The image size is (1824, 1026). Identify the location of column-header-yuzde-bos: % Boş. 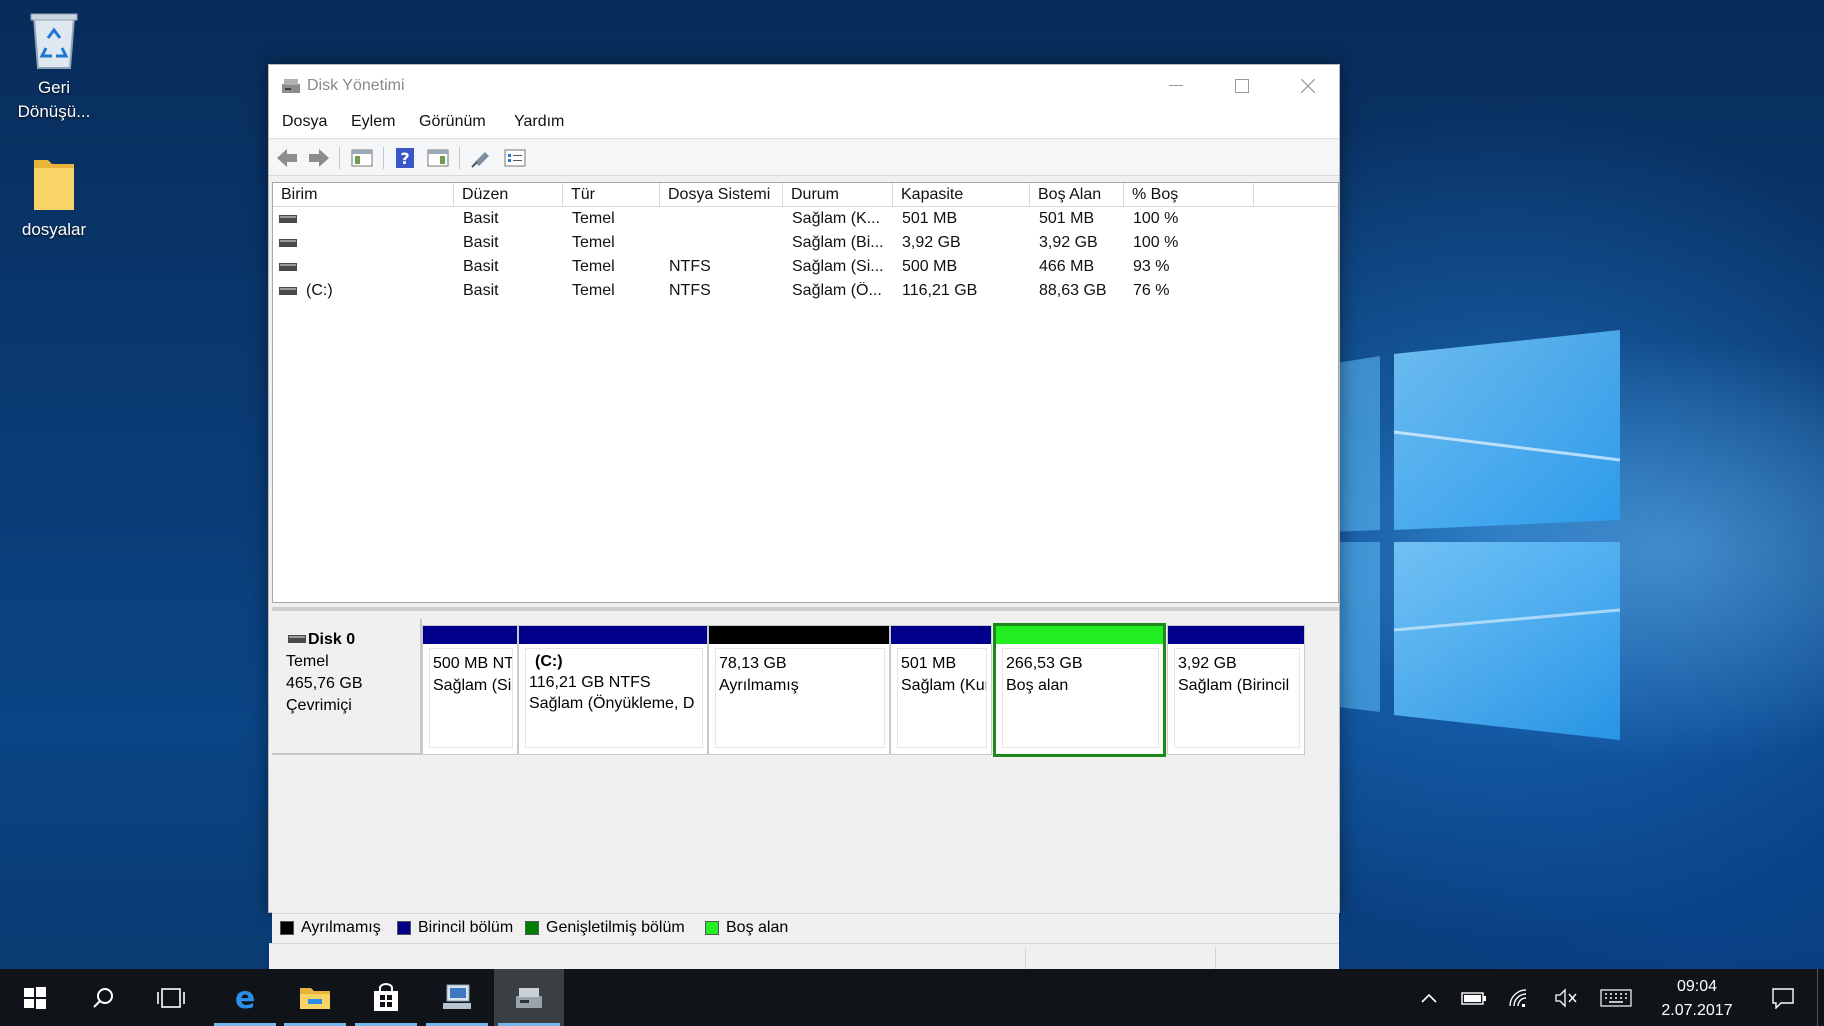
(1189, 195).